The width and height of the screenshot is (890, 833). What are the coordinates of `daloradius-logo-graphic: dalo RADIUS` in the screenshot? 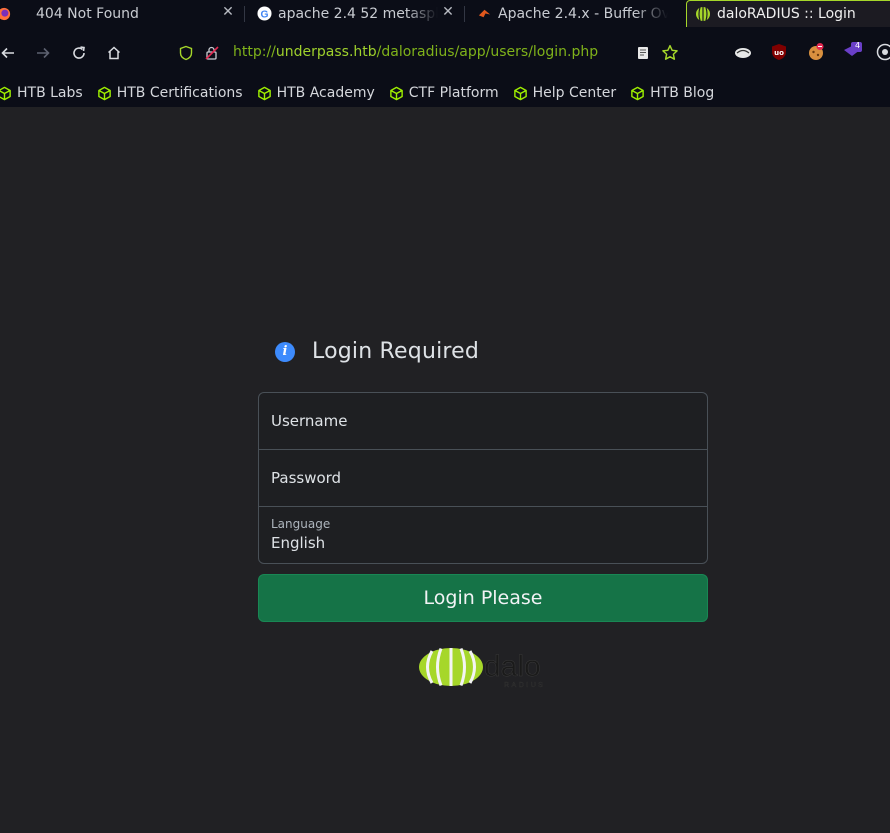 It's located at (482, 668).